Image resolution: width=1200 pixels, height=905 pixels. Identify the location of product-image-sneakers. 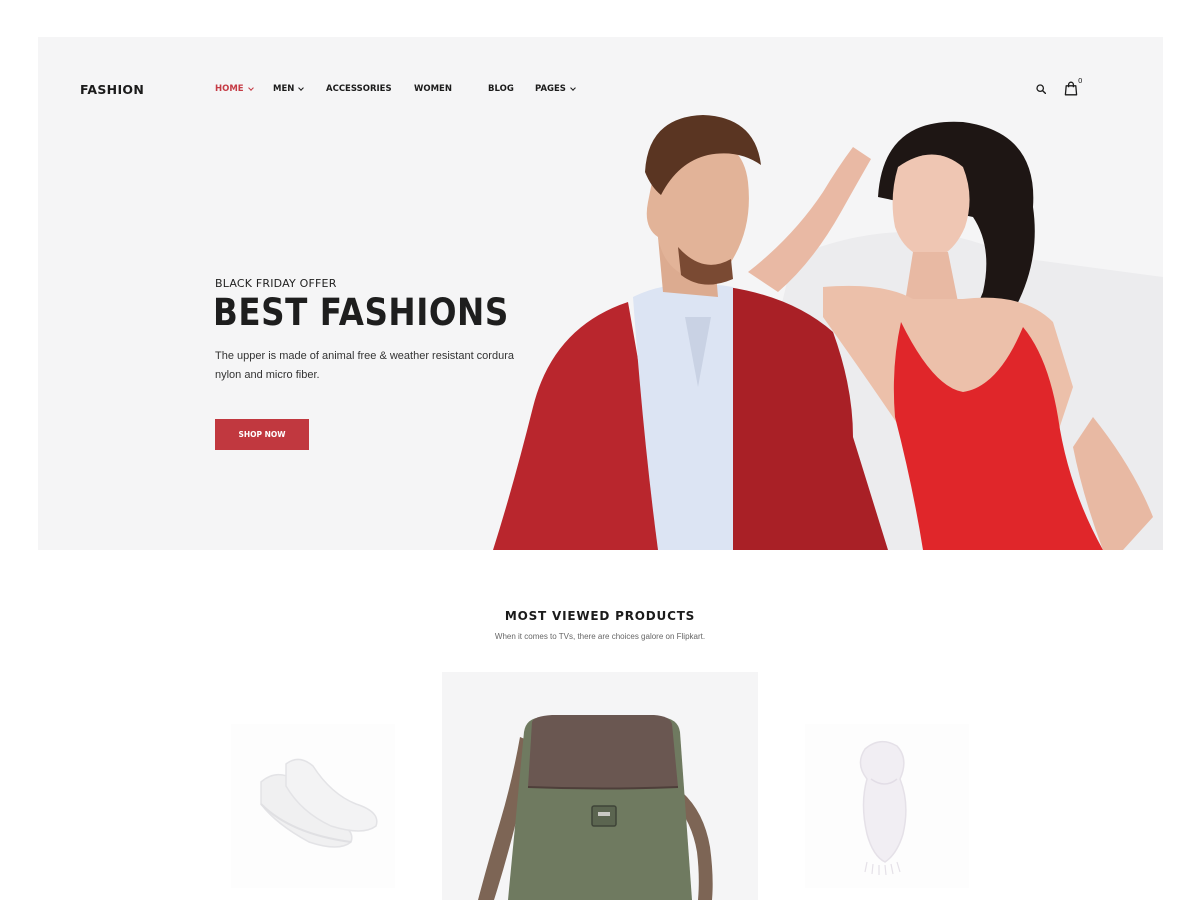
(319, 803).